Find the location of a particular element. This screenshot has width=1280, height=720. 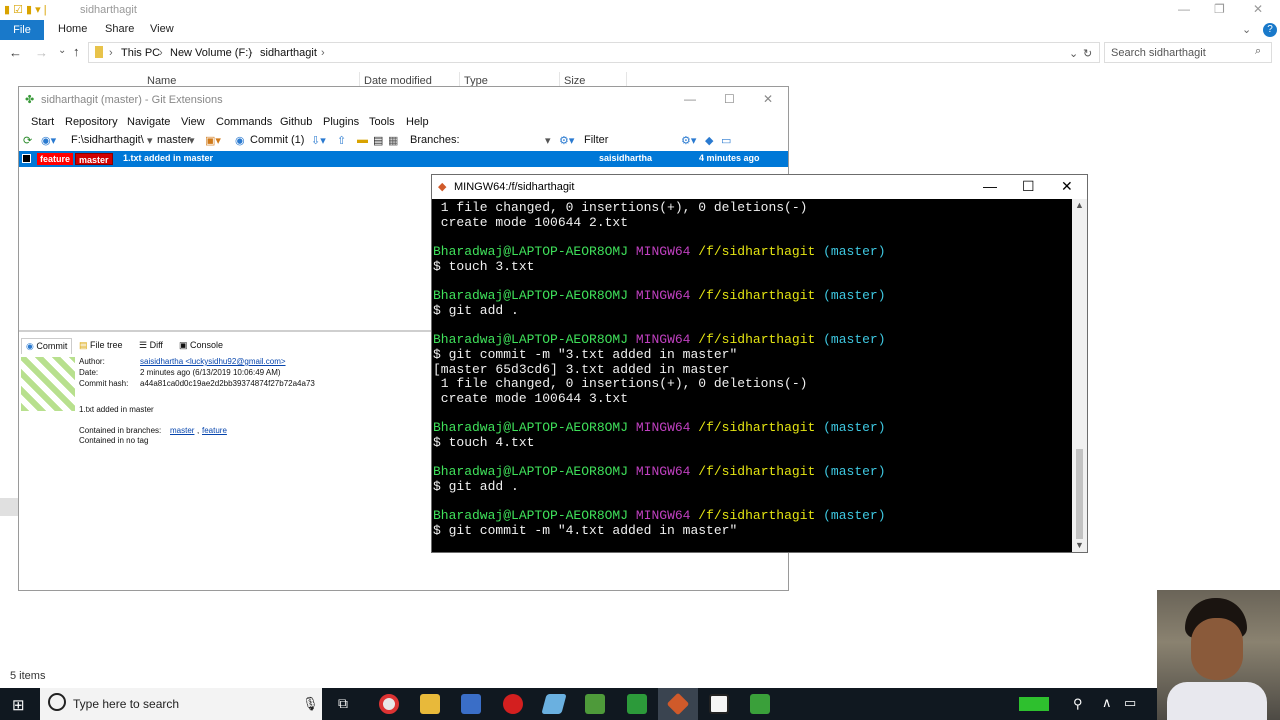

filter-input is located at coordinates (644, 140).